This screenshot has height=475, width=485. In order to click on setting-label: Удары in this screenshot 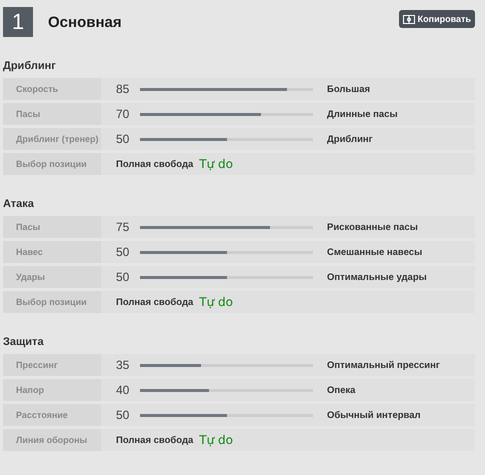, I will do `click(52, 277)`.